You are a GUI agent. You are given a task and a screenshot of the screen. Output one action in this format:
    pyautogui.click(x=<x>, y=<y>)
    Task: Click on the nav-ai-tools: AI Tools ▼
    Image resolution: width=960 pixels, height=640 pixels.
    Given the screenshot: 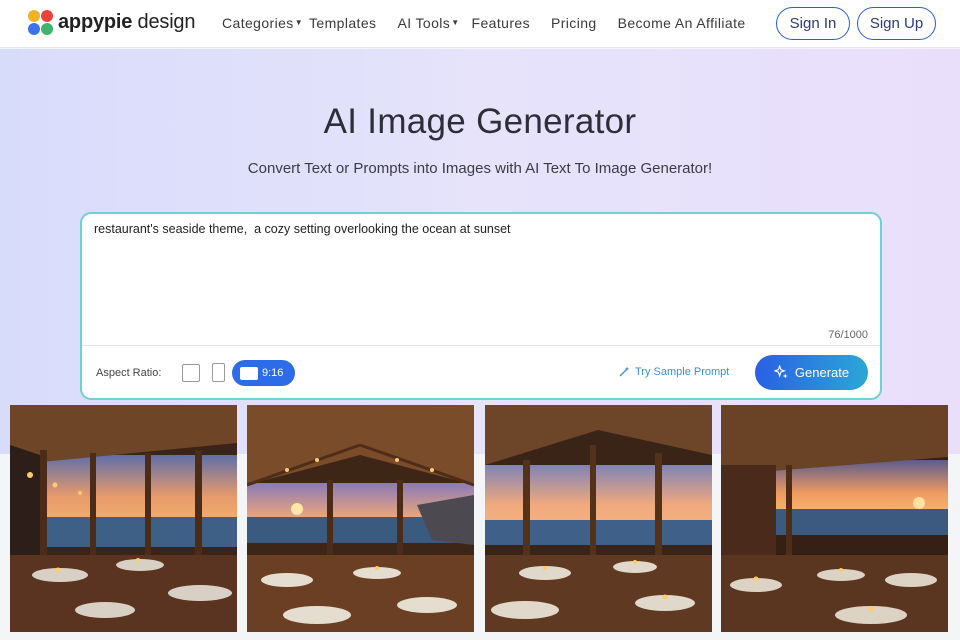 What is the action you would take?
    pyautogui.click(x=428, y=23)
    